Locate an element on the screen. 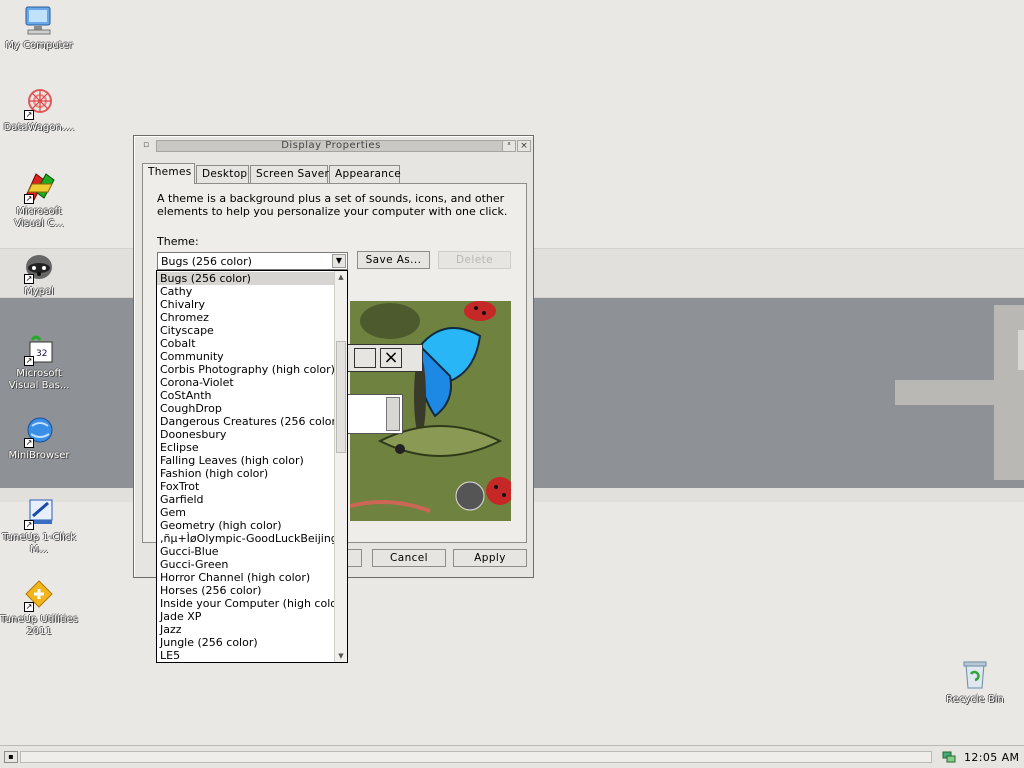 The height and width of the screenshot is (768, 1024). tab-desktop: Desktop is located at coordinates (222, 174).